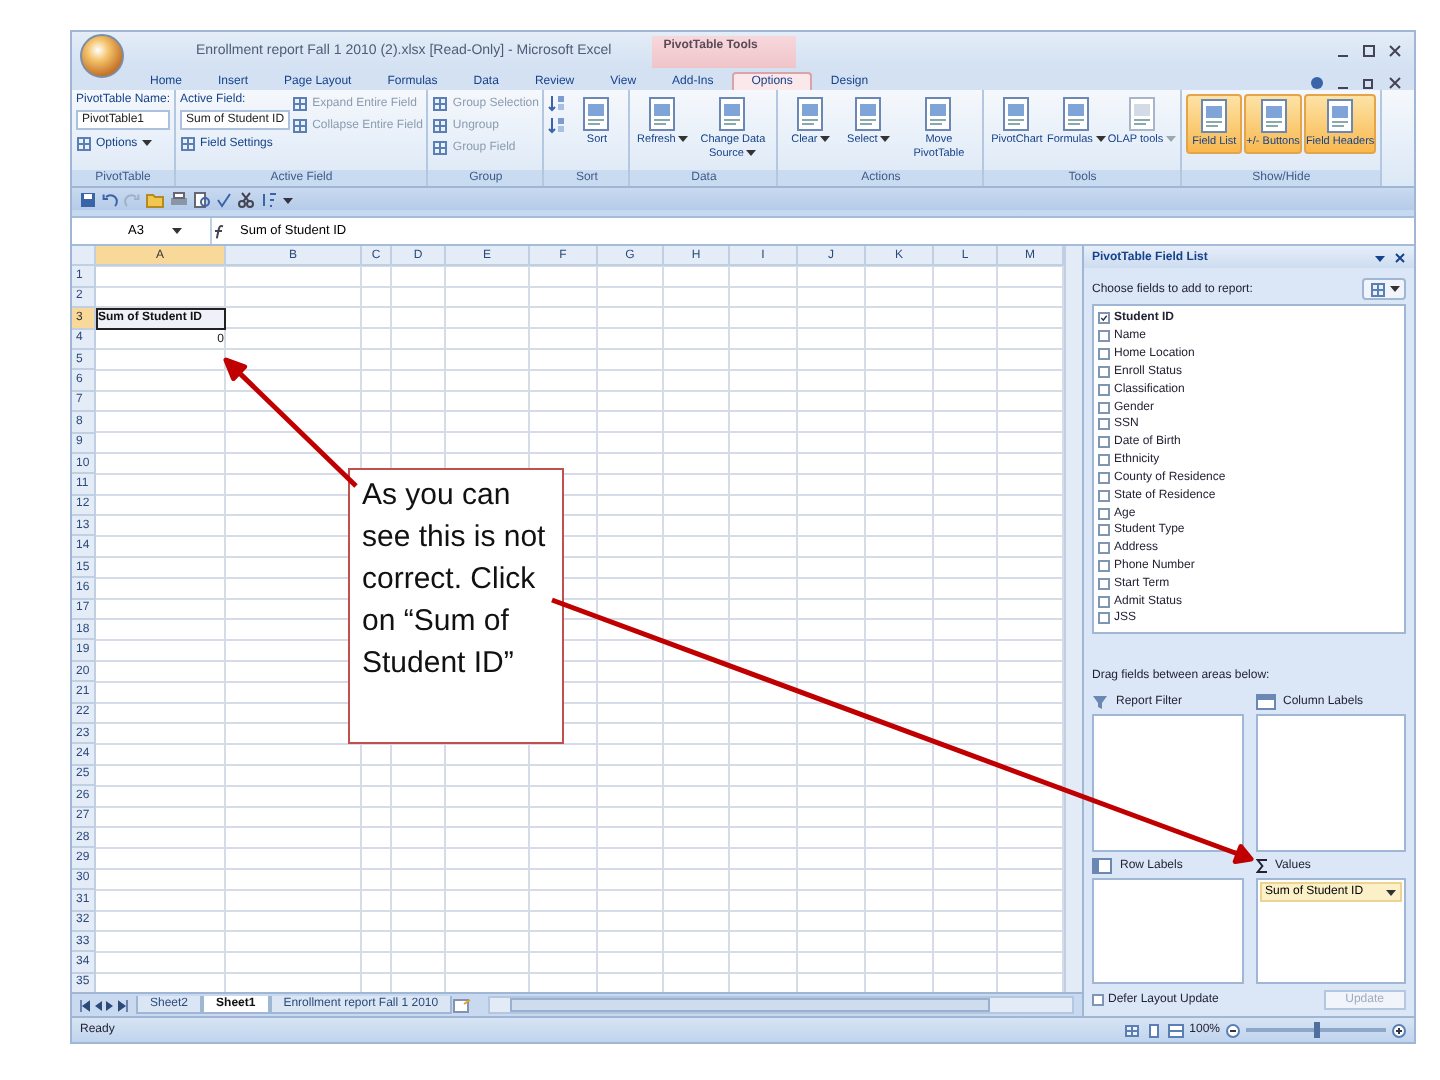 The width and height of the screenshot is (1440, 1080). Describe the element at coordinates (1369, 83) in the screenshot. I see `restore-icon` at that location.